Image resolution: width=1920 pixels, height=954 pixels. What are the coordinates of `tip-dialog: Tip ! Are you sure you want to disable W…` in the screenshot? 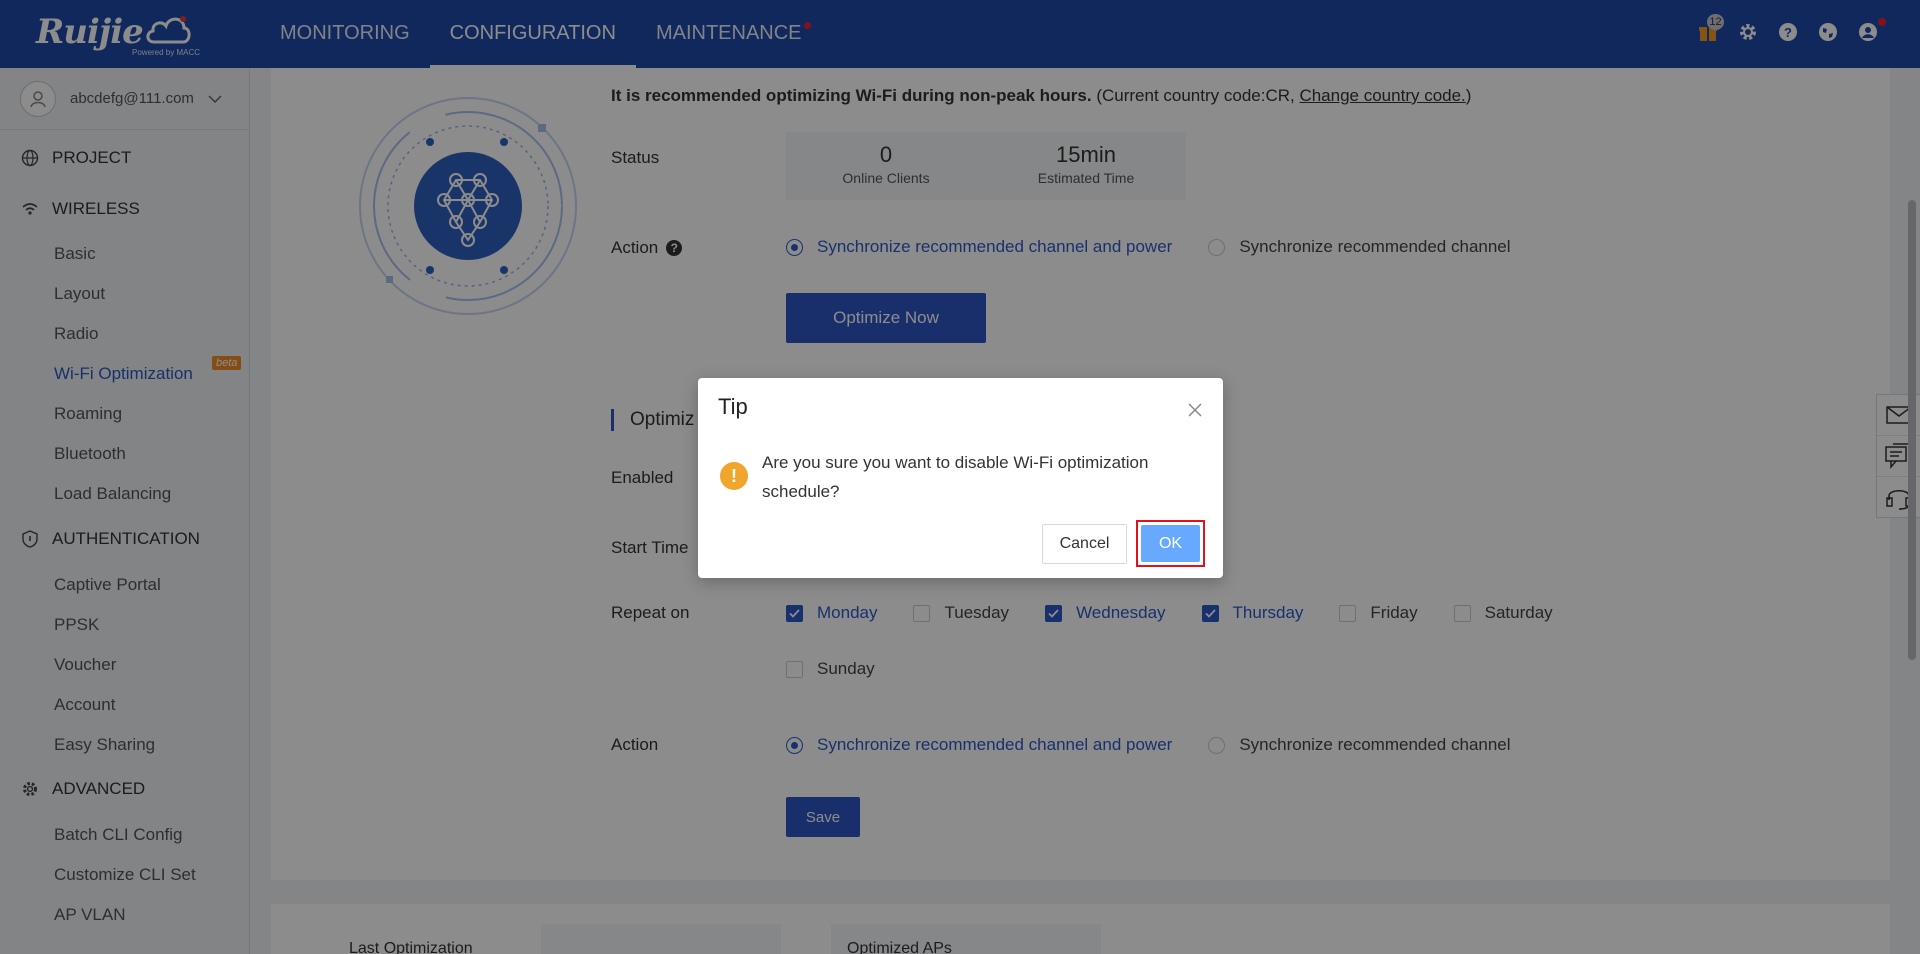 It's located at (960, 478).